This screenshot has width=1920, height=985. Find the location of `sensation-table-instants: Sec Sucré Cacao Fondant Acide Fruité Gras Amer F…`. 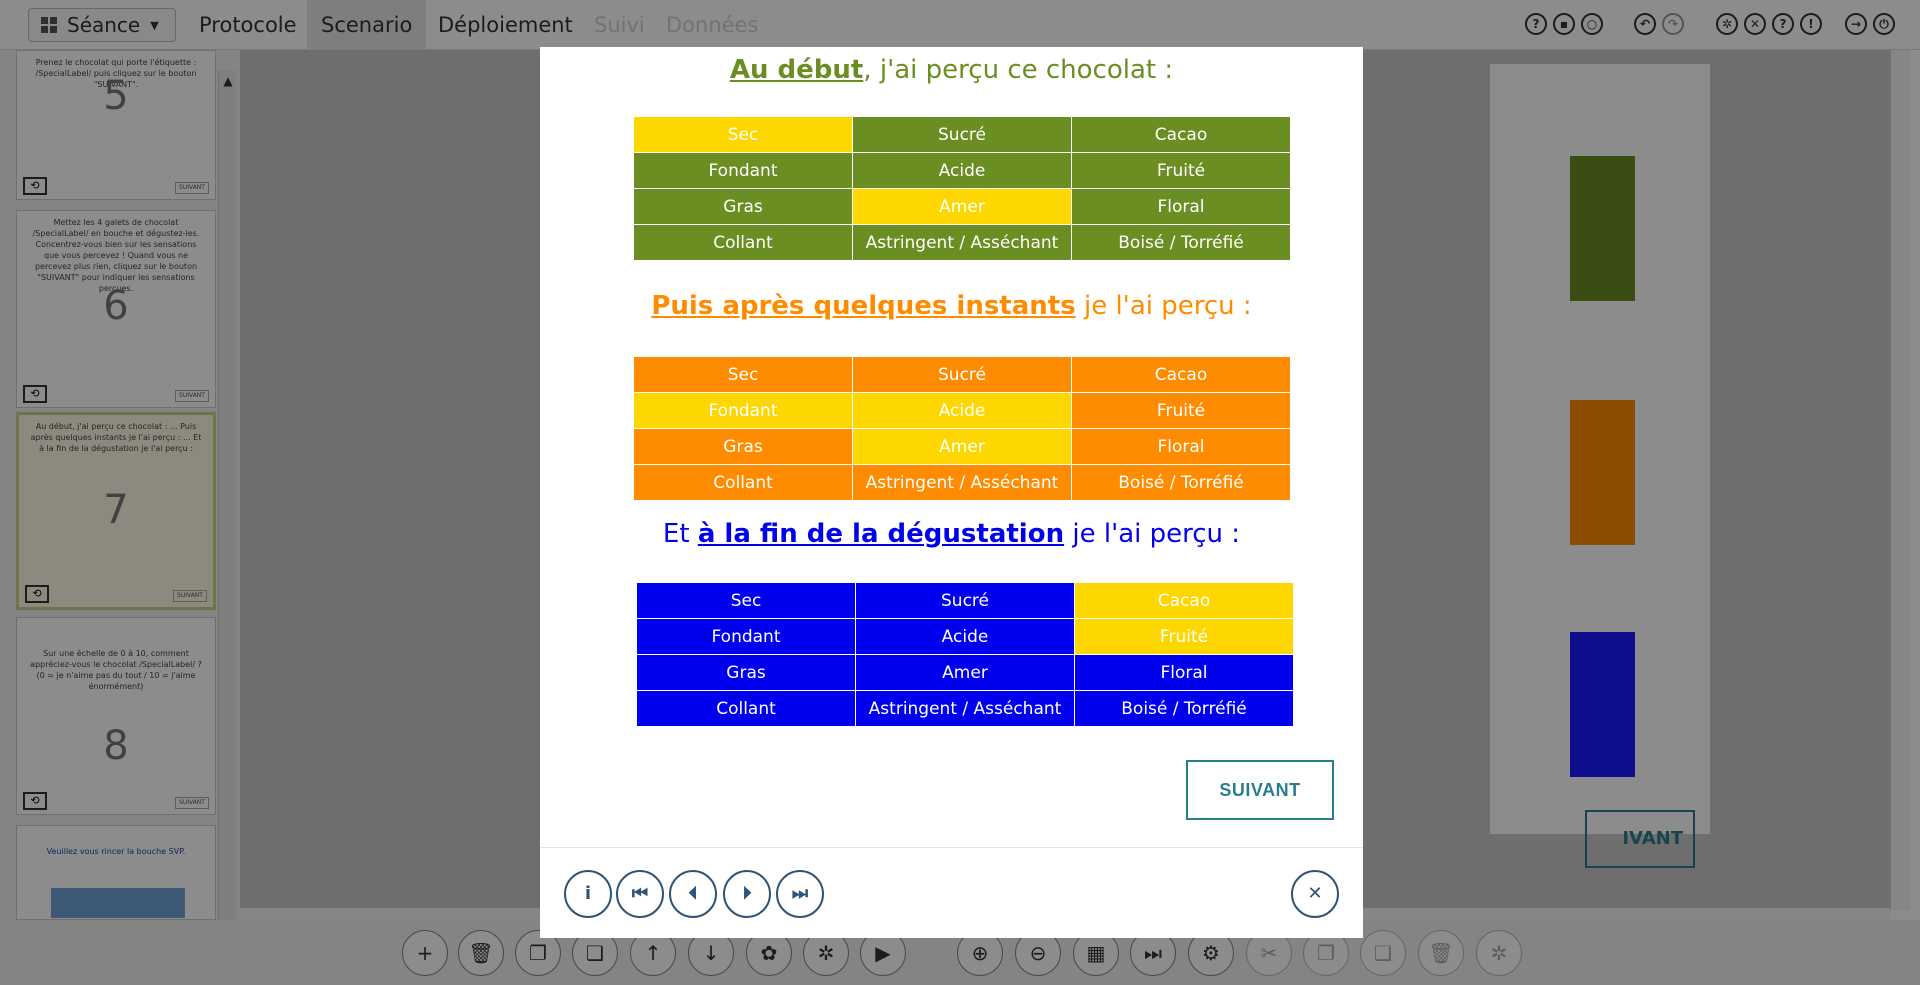

sensation-table-instants: Sec Sucré Cacao Fondant Acide Fruité Gras Amer F… is located at coordinates (962, 428).